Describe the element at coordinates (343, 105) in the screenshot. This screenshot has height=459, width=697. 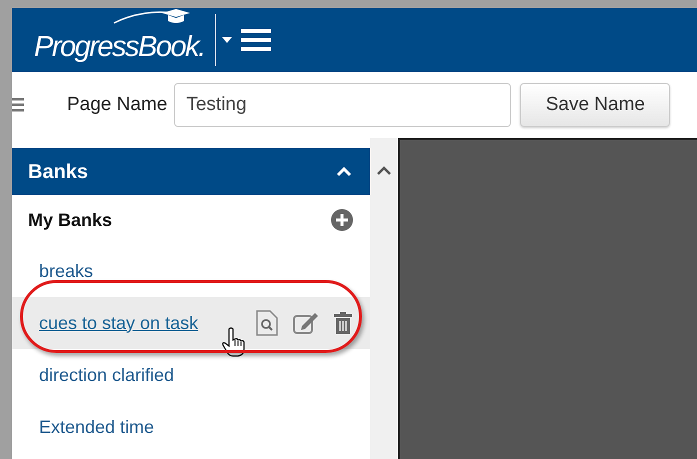
I see `page-name-field: Testing` at that location.